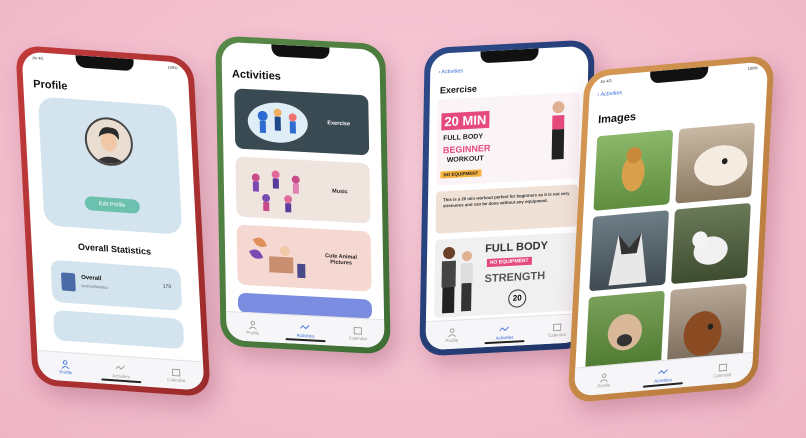  What do you see at coordinates (68, 282) in the screenshot?
I see `stack-icon` at bounding box center [68, 282].